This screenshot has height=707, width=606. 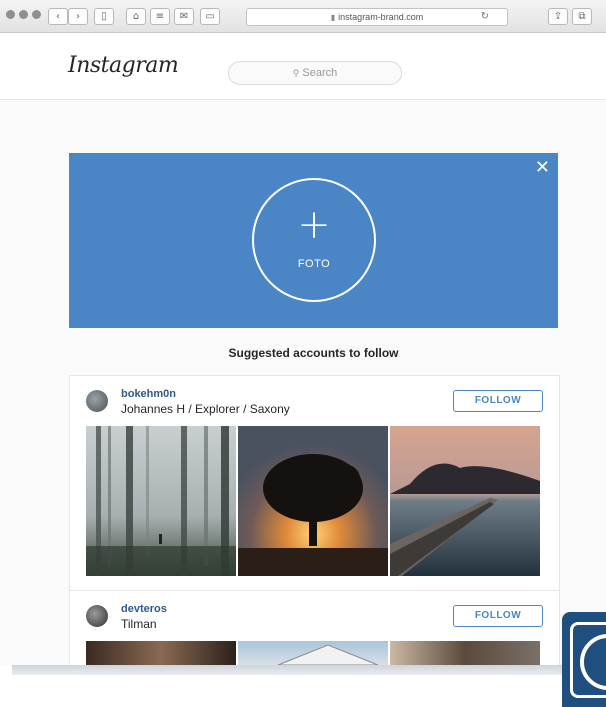 I want to click on close-icon: ✕, so click(x=542, y=167).